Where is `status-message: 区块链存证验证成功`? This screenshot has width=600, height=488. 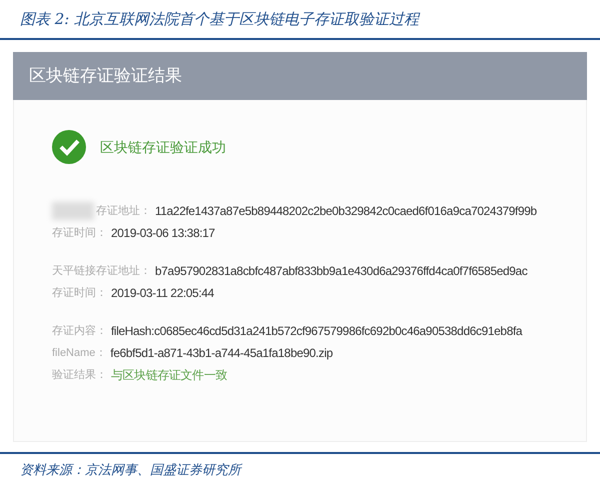
status-message: 区块链存证验证成功 is located at coordinates (163, 147).